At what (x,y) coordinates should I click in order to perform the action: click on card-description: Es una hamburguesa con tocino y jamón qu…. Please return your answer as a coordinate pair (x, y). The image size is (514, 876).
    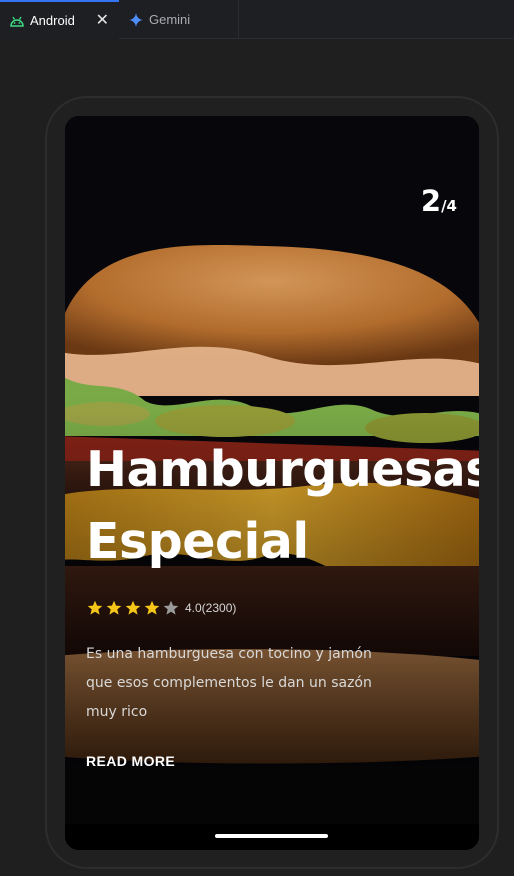
    Looking at the image, I should click on (229, 683).